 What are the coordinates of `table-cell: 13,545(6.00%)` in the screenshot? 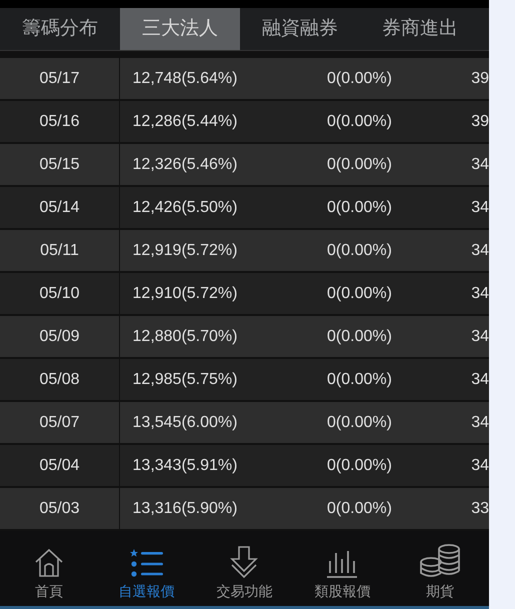 It's located at (185, 422).